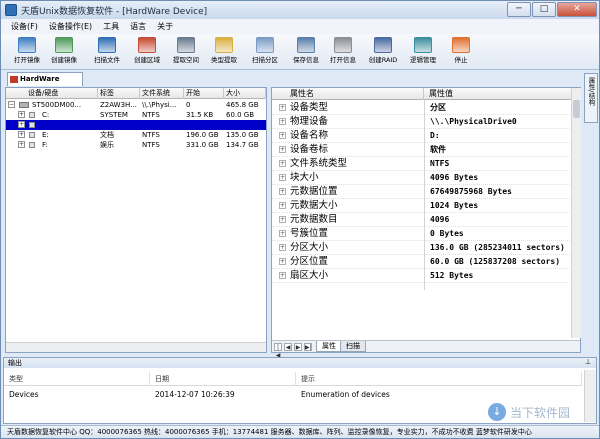  I want to click on side-tab-properties-structure: 属性/结构, so click(591, 98).